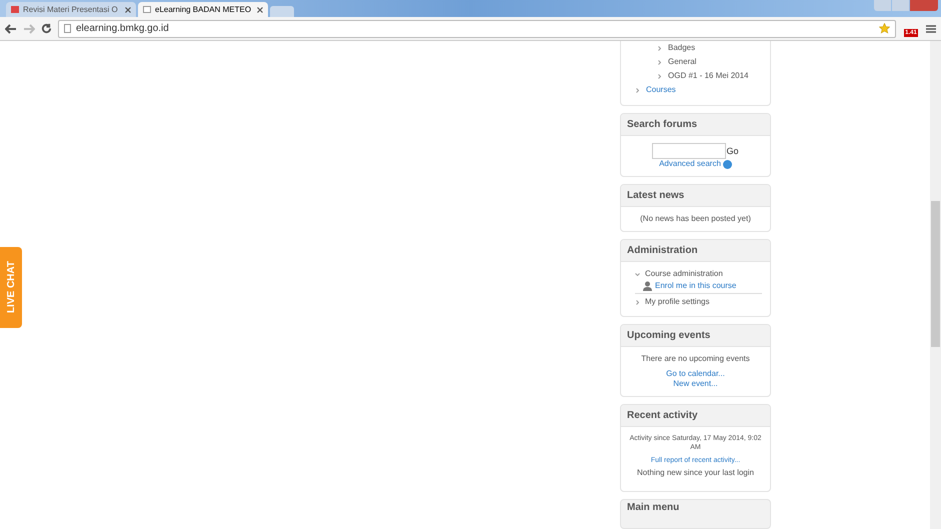 The width and height of the screenshot is (941, 529). I want to click on person-icon, so click(647, 286).